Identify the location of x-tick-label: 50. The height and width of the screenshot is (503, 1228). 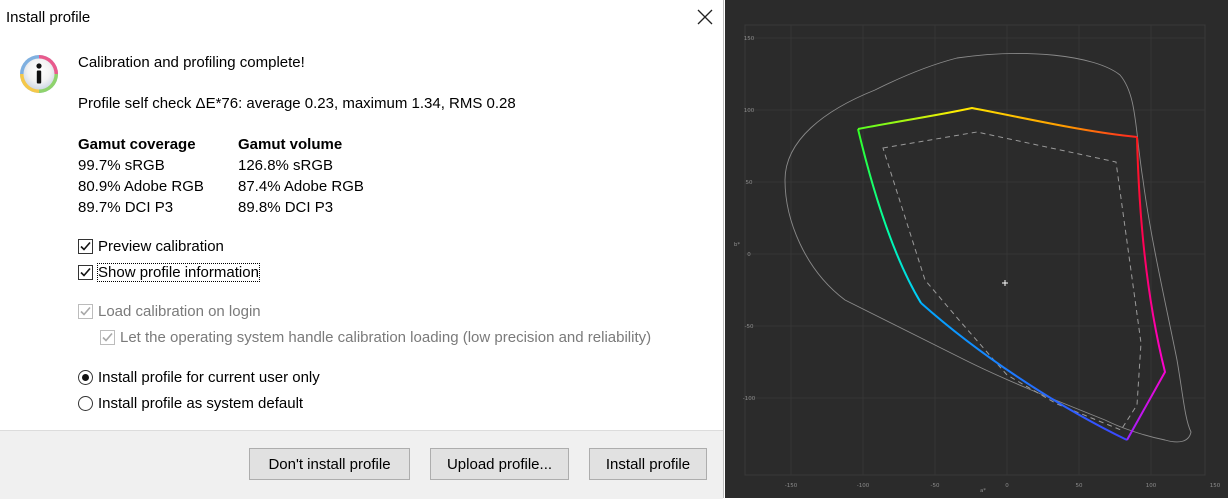
(1079, 486).